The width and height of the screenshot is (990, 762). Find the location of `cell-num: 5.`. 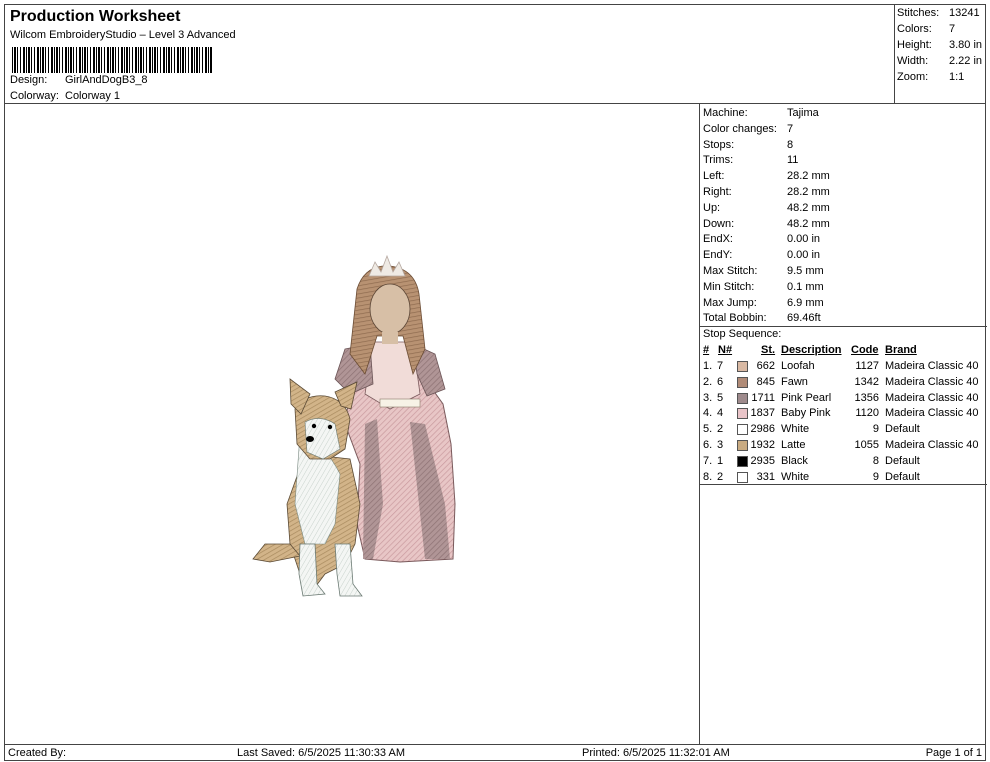

cell-num: 5. is located at coordinates (708, 429).